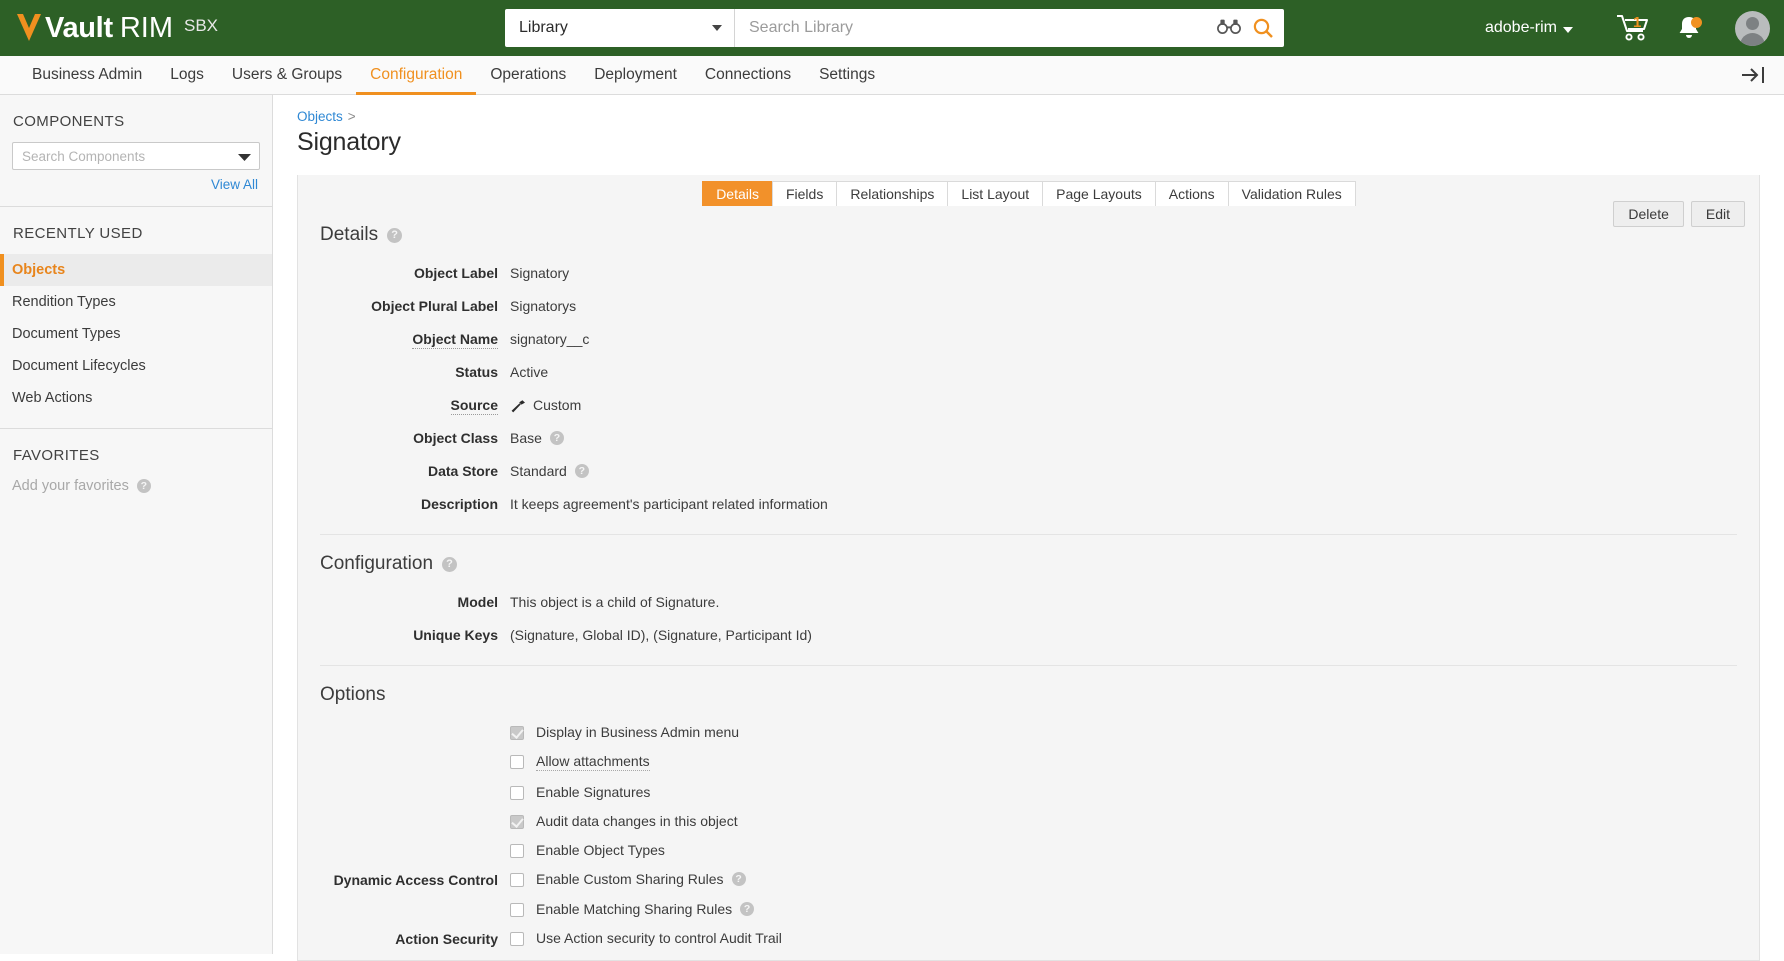 The width and height of the screenshot is (1784, 961). I want to click on tab-fields: Fields, so click(804, 193).